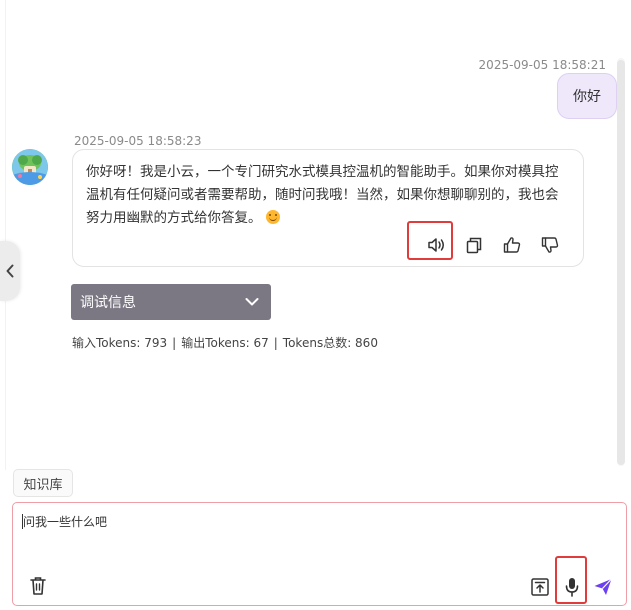 The image size is (631, 610). Describe the element at coordinates (171, 302) in the screenshot. I see `debug-info-toggle: 调试信息` at that location.